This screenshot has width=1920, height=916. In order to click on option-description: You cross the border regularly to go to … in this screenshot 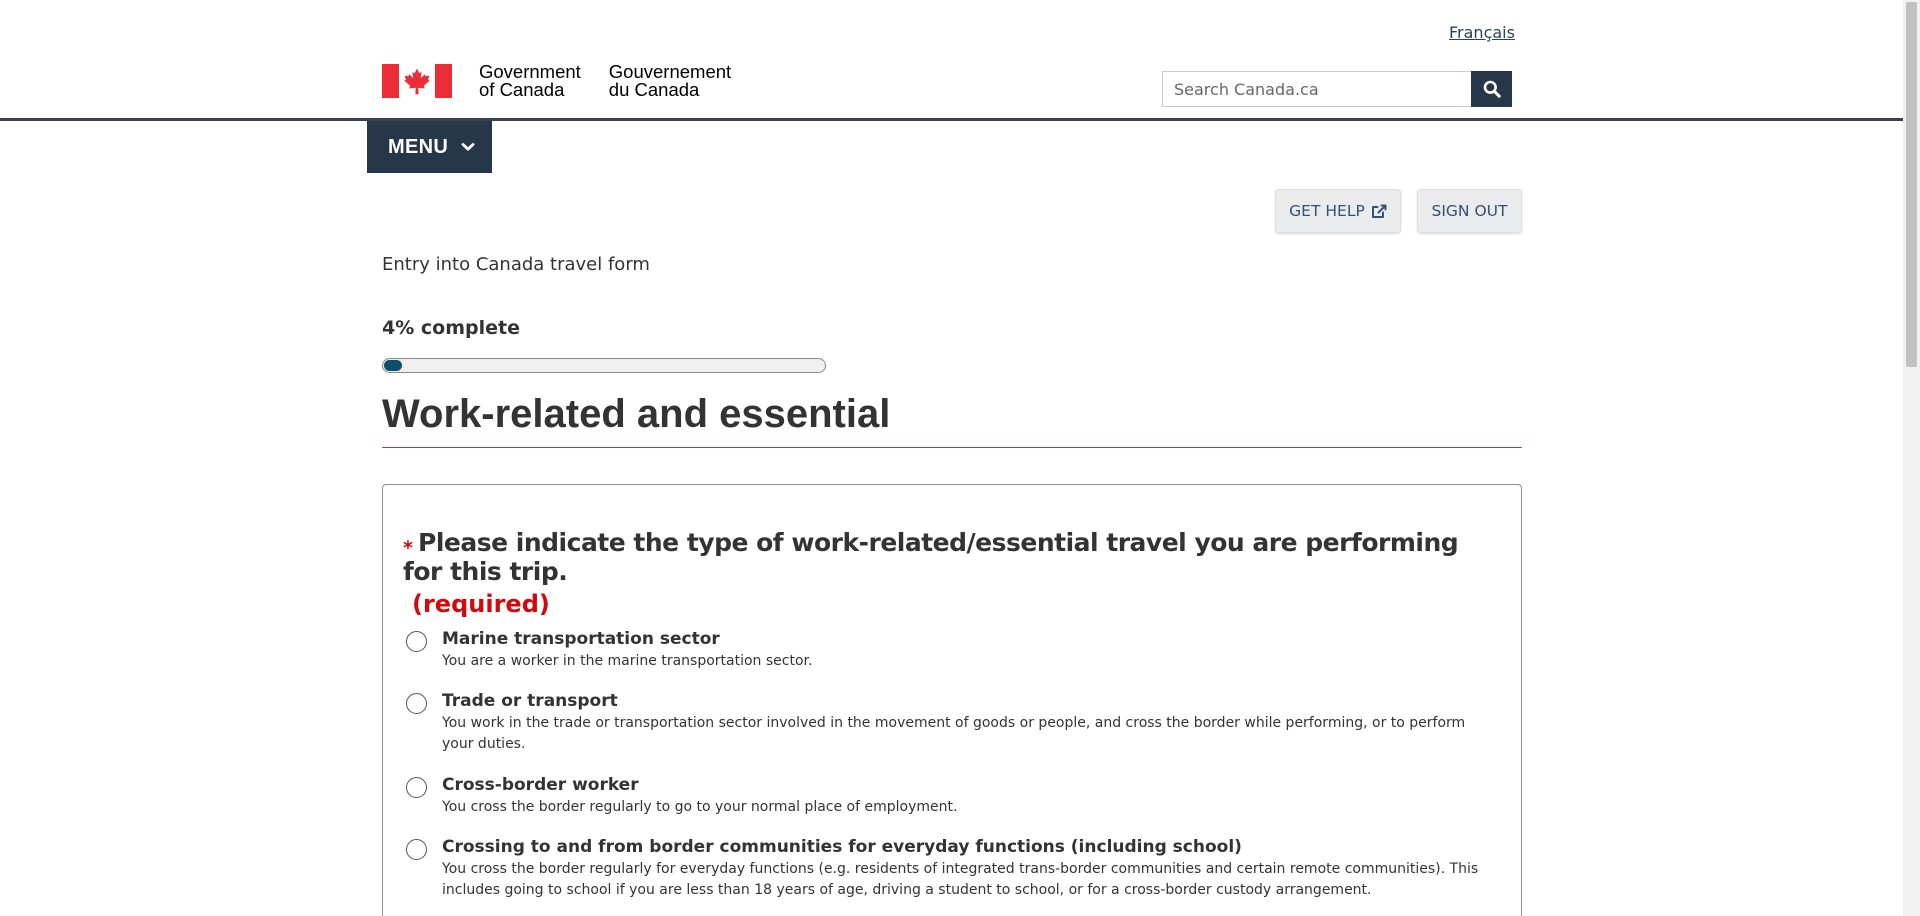, I will do `click(700, 807)`.